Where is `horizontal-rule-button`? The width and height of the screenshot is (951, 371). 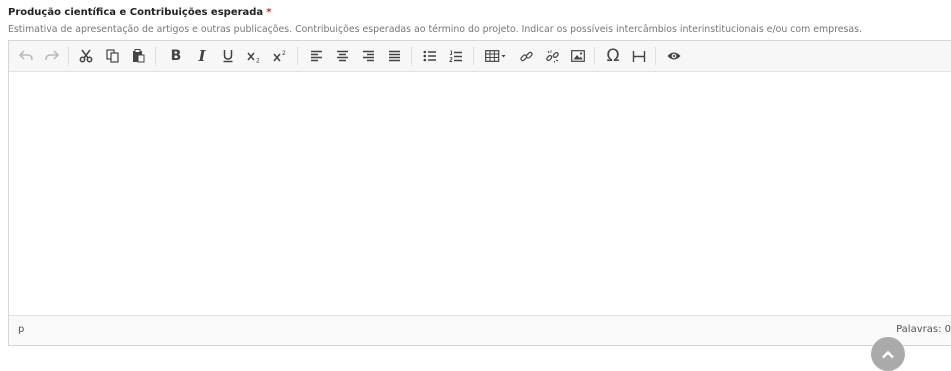
horizontal-rule-button is located at coordinates (639, 56).